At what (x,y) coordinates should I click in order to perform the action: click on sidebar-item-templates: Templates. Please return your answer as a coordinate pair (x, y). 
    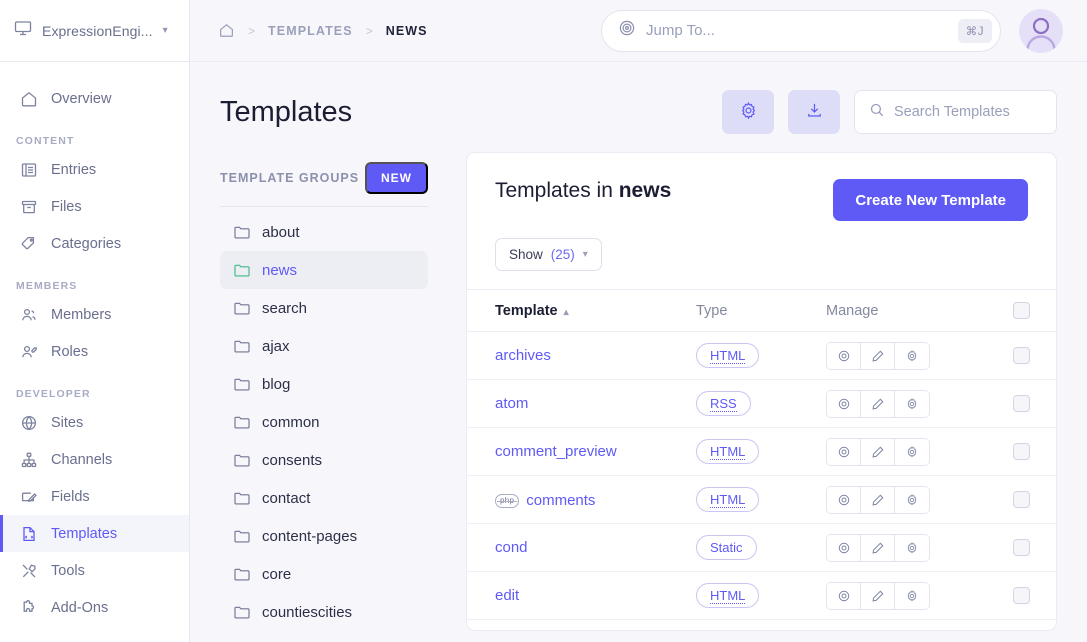
    Looking at the image, I should click on (94, 533).